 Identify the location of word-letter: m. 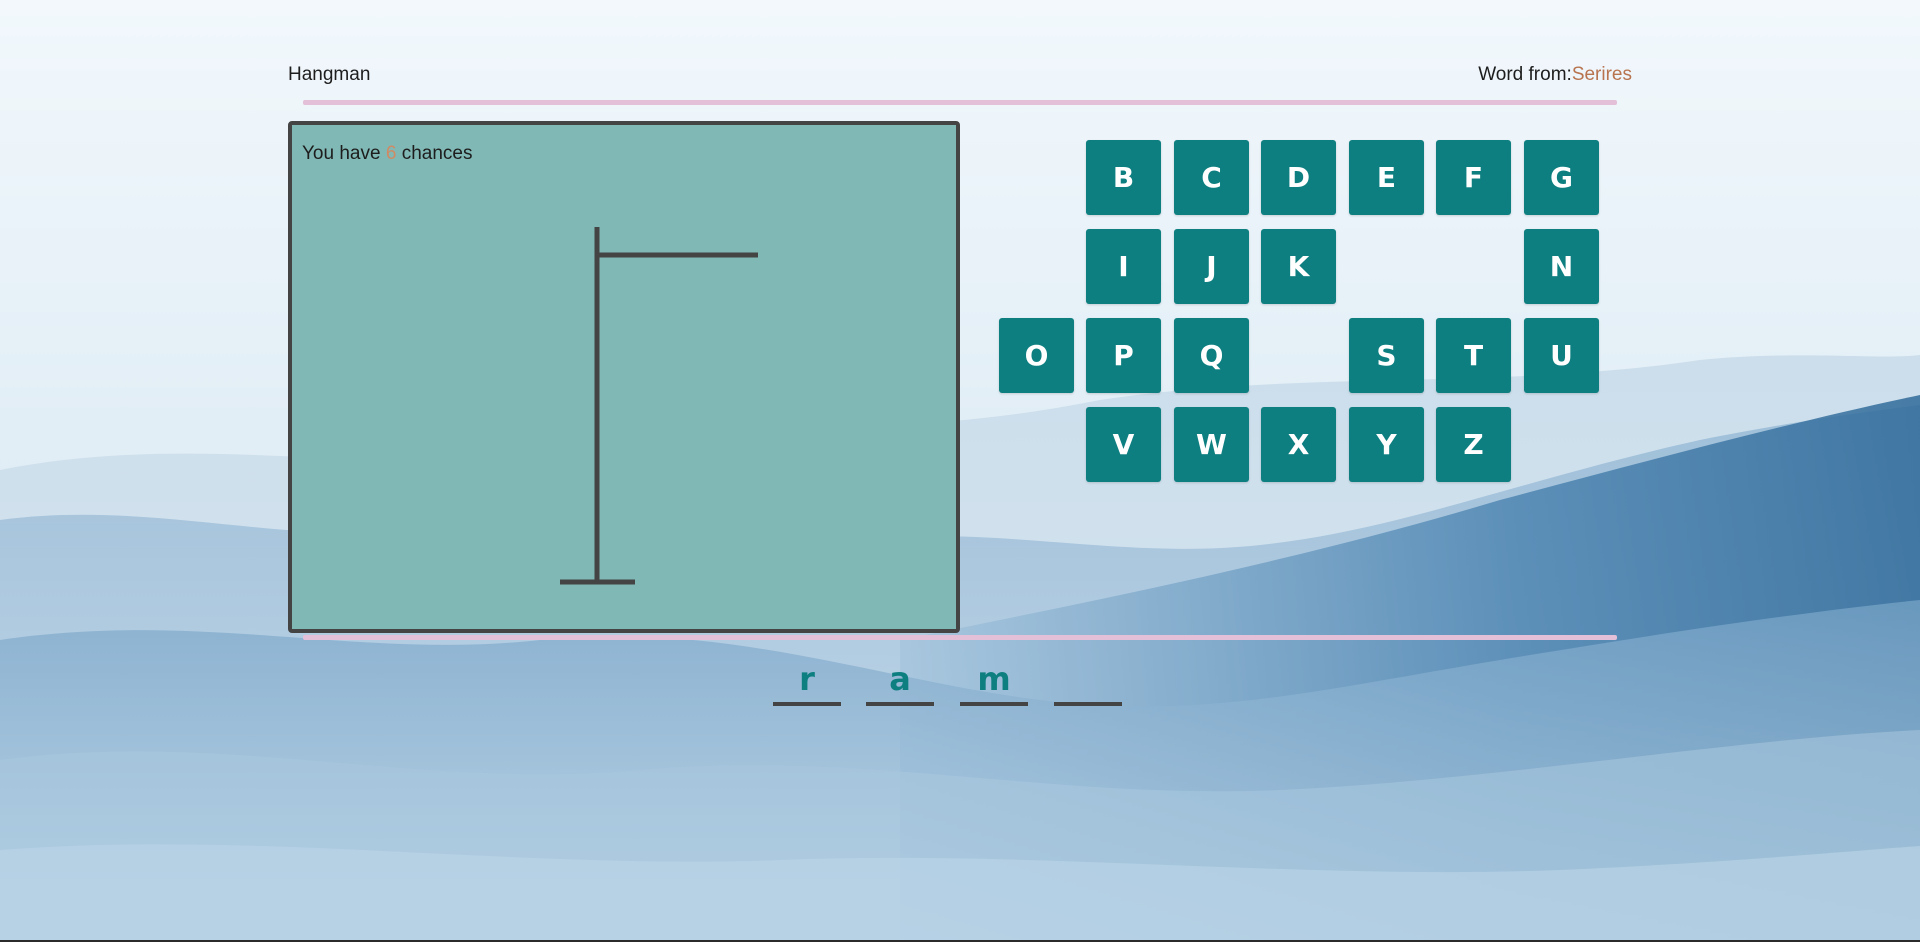
(994, 679).